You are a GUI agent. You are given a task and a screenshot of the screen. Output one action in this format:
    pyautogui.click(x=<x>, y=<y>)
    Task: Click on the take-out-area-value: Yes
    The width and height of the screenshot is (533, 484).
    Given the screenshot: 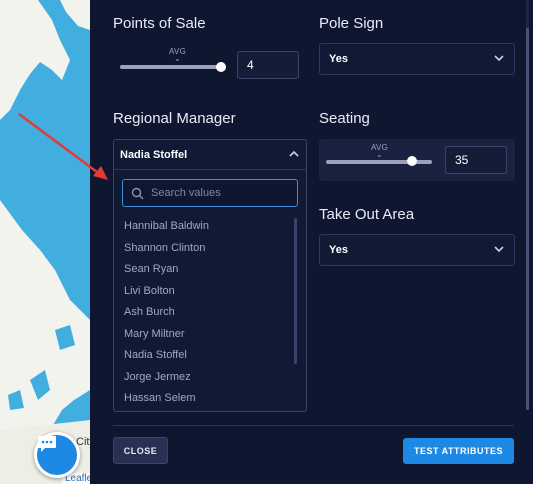 What is the action you would take?
    pyautogui.click(x=338, y=250)
    